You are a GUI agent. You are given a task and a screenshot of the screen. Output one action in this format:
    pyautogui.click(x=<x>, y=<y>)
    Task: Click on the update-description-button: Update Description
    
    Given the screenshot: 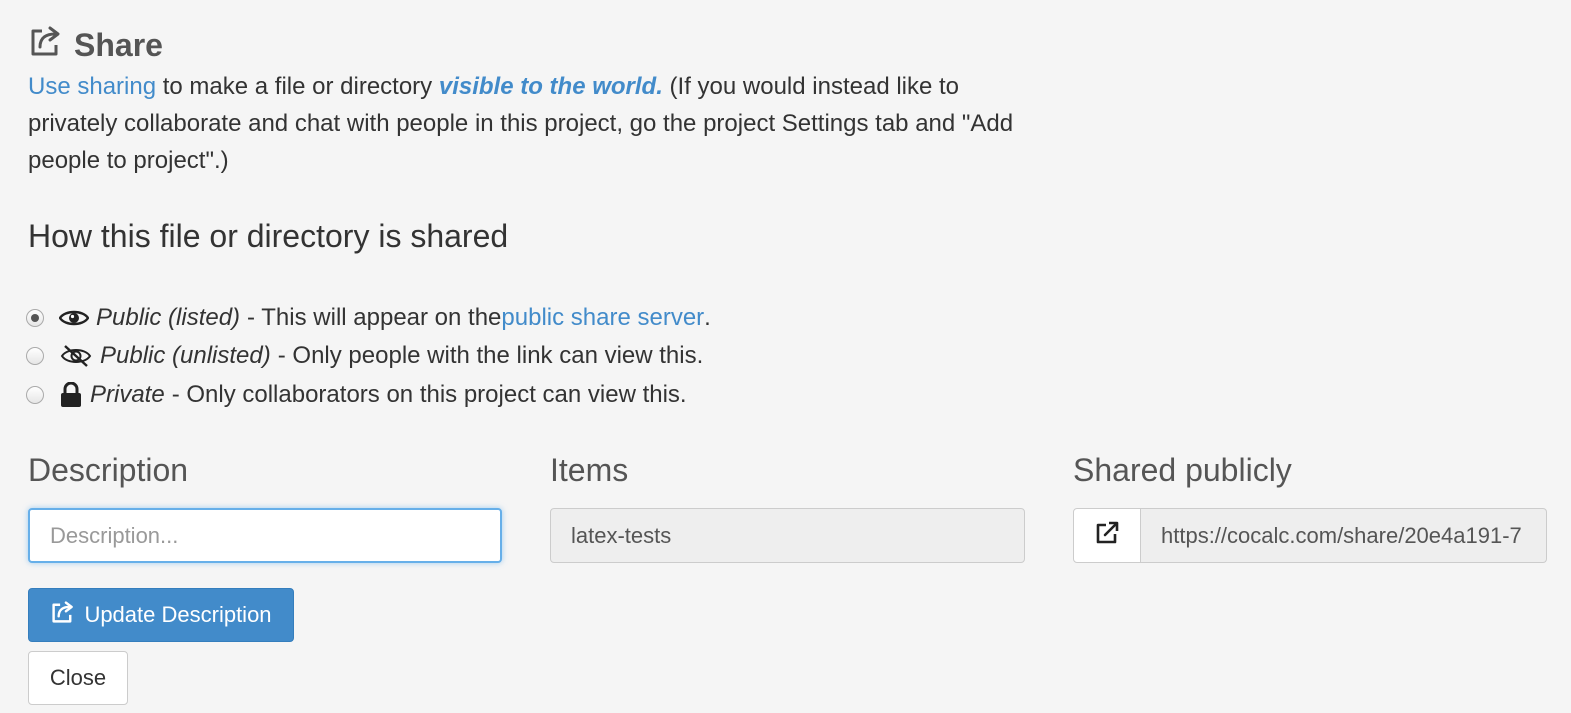 What is the action you would take?
    pyautogui.click(x=161, y=615)
    